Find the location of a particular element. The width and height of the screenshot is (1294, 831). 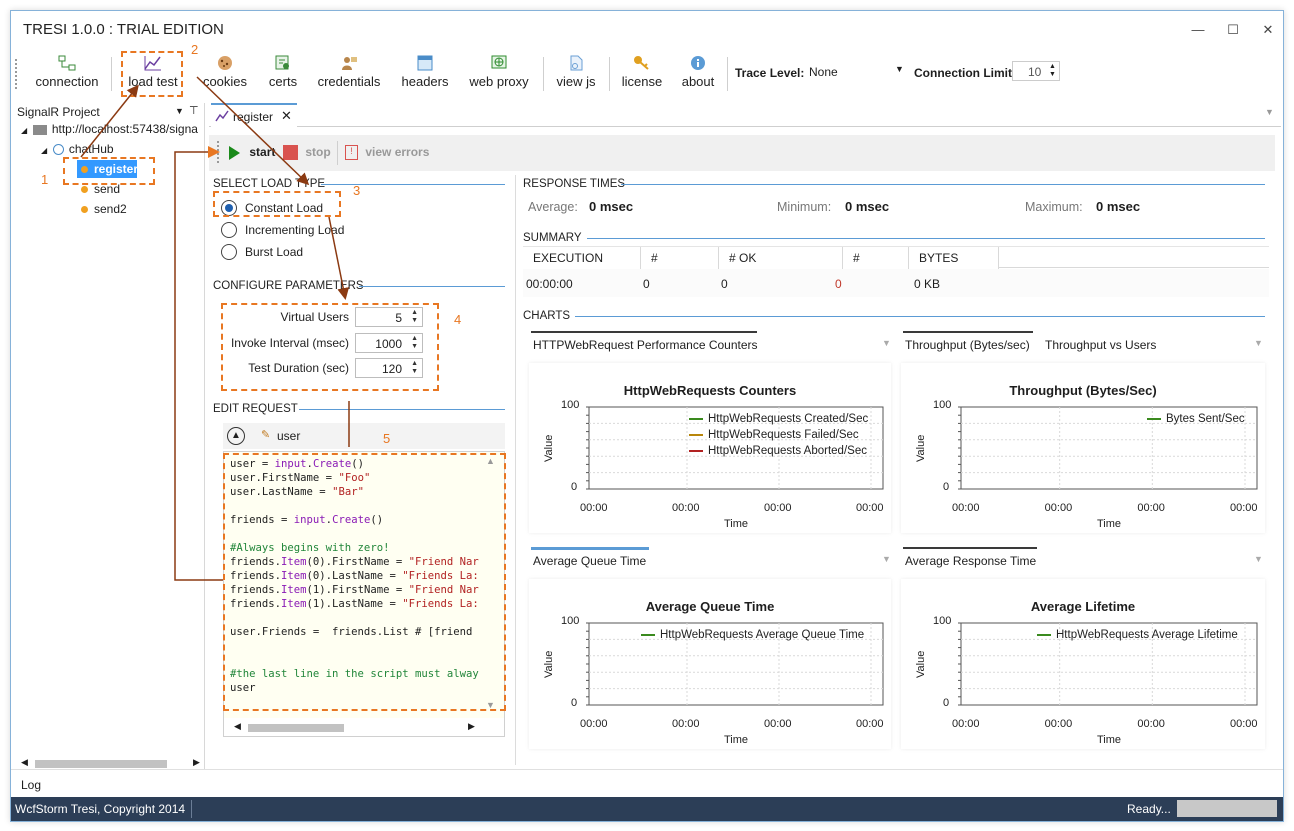

log-label: Log is located at coordinates (31, 785).